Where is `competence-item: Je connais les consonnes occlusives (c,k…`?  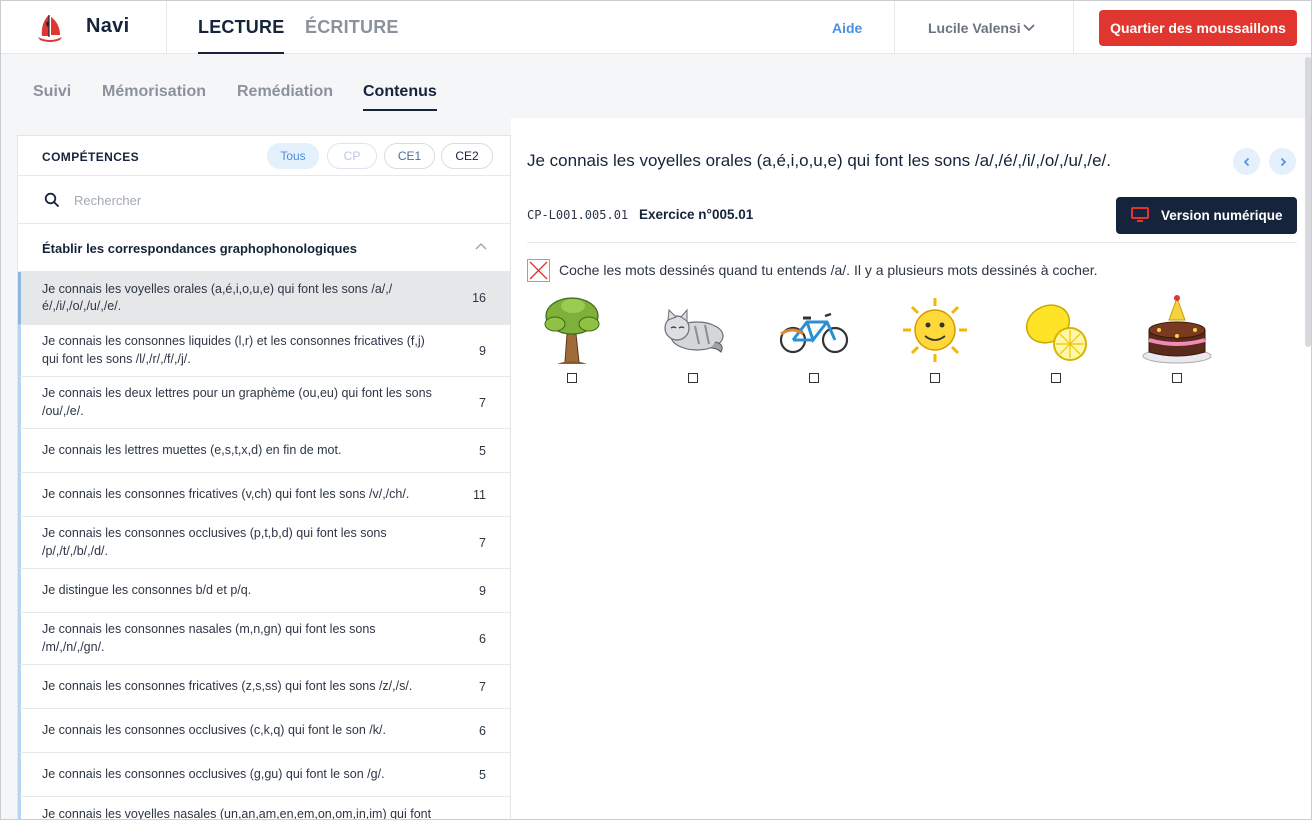
competence-item: Je connais les consonnes occlusives (c,k… is located at coordinates (264, 731).